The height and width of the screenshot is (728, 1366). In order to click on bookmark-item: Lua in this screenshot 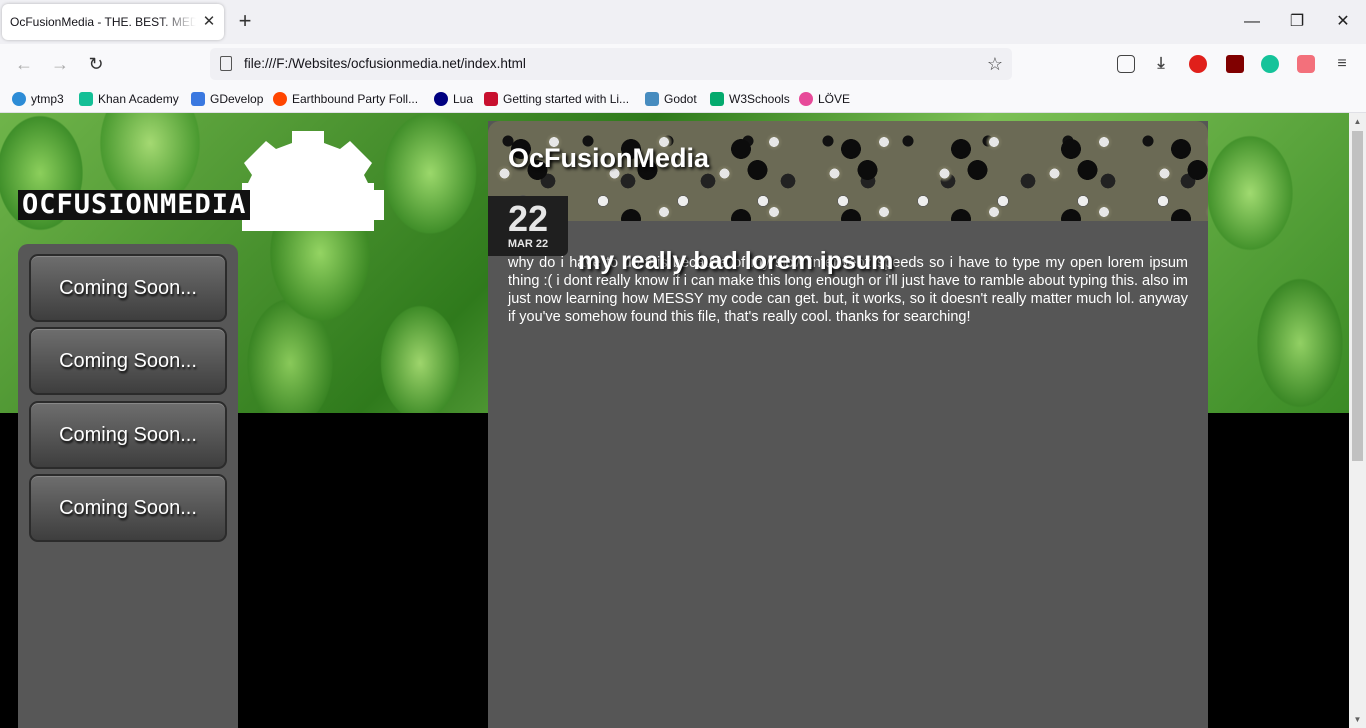, I will do `click(453, 99)`.